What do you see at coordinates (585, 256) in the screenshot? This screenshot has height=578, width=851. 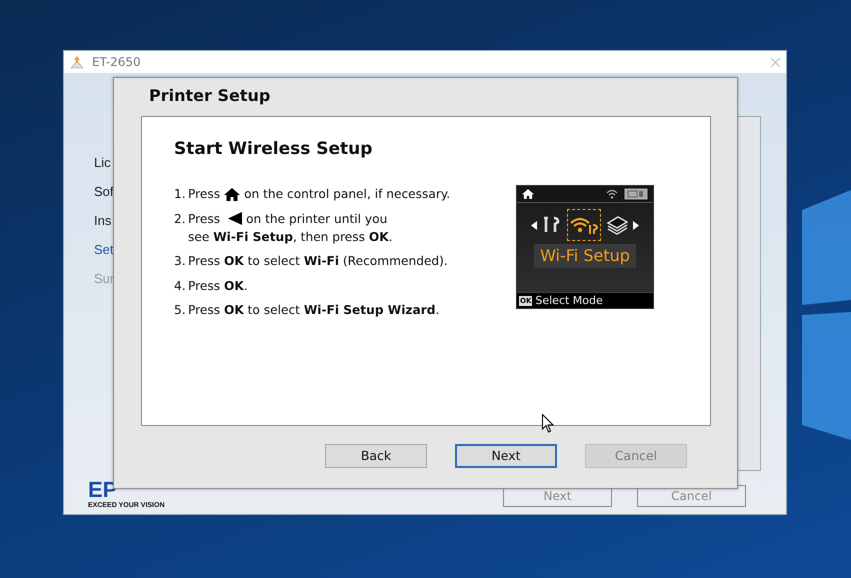 I see `mode-label: Wi-Fi Setup` at bounding box center [585, 256].